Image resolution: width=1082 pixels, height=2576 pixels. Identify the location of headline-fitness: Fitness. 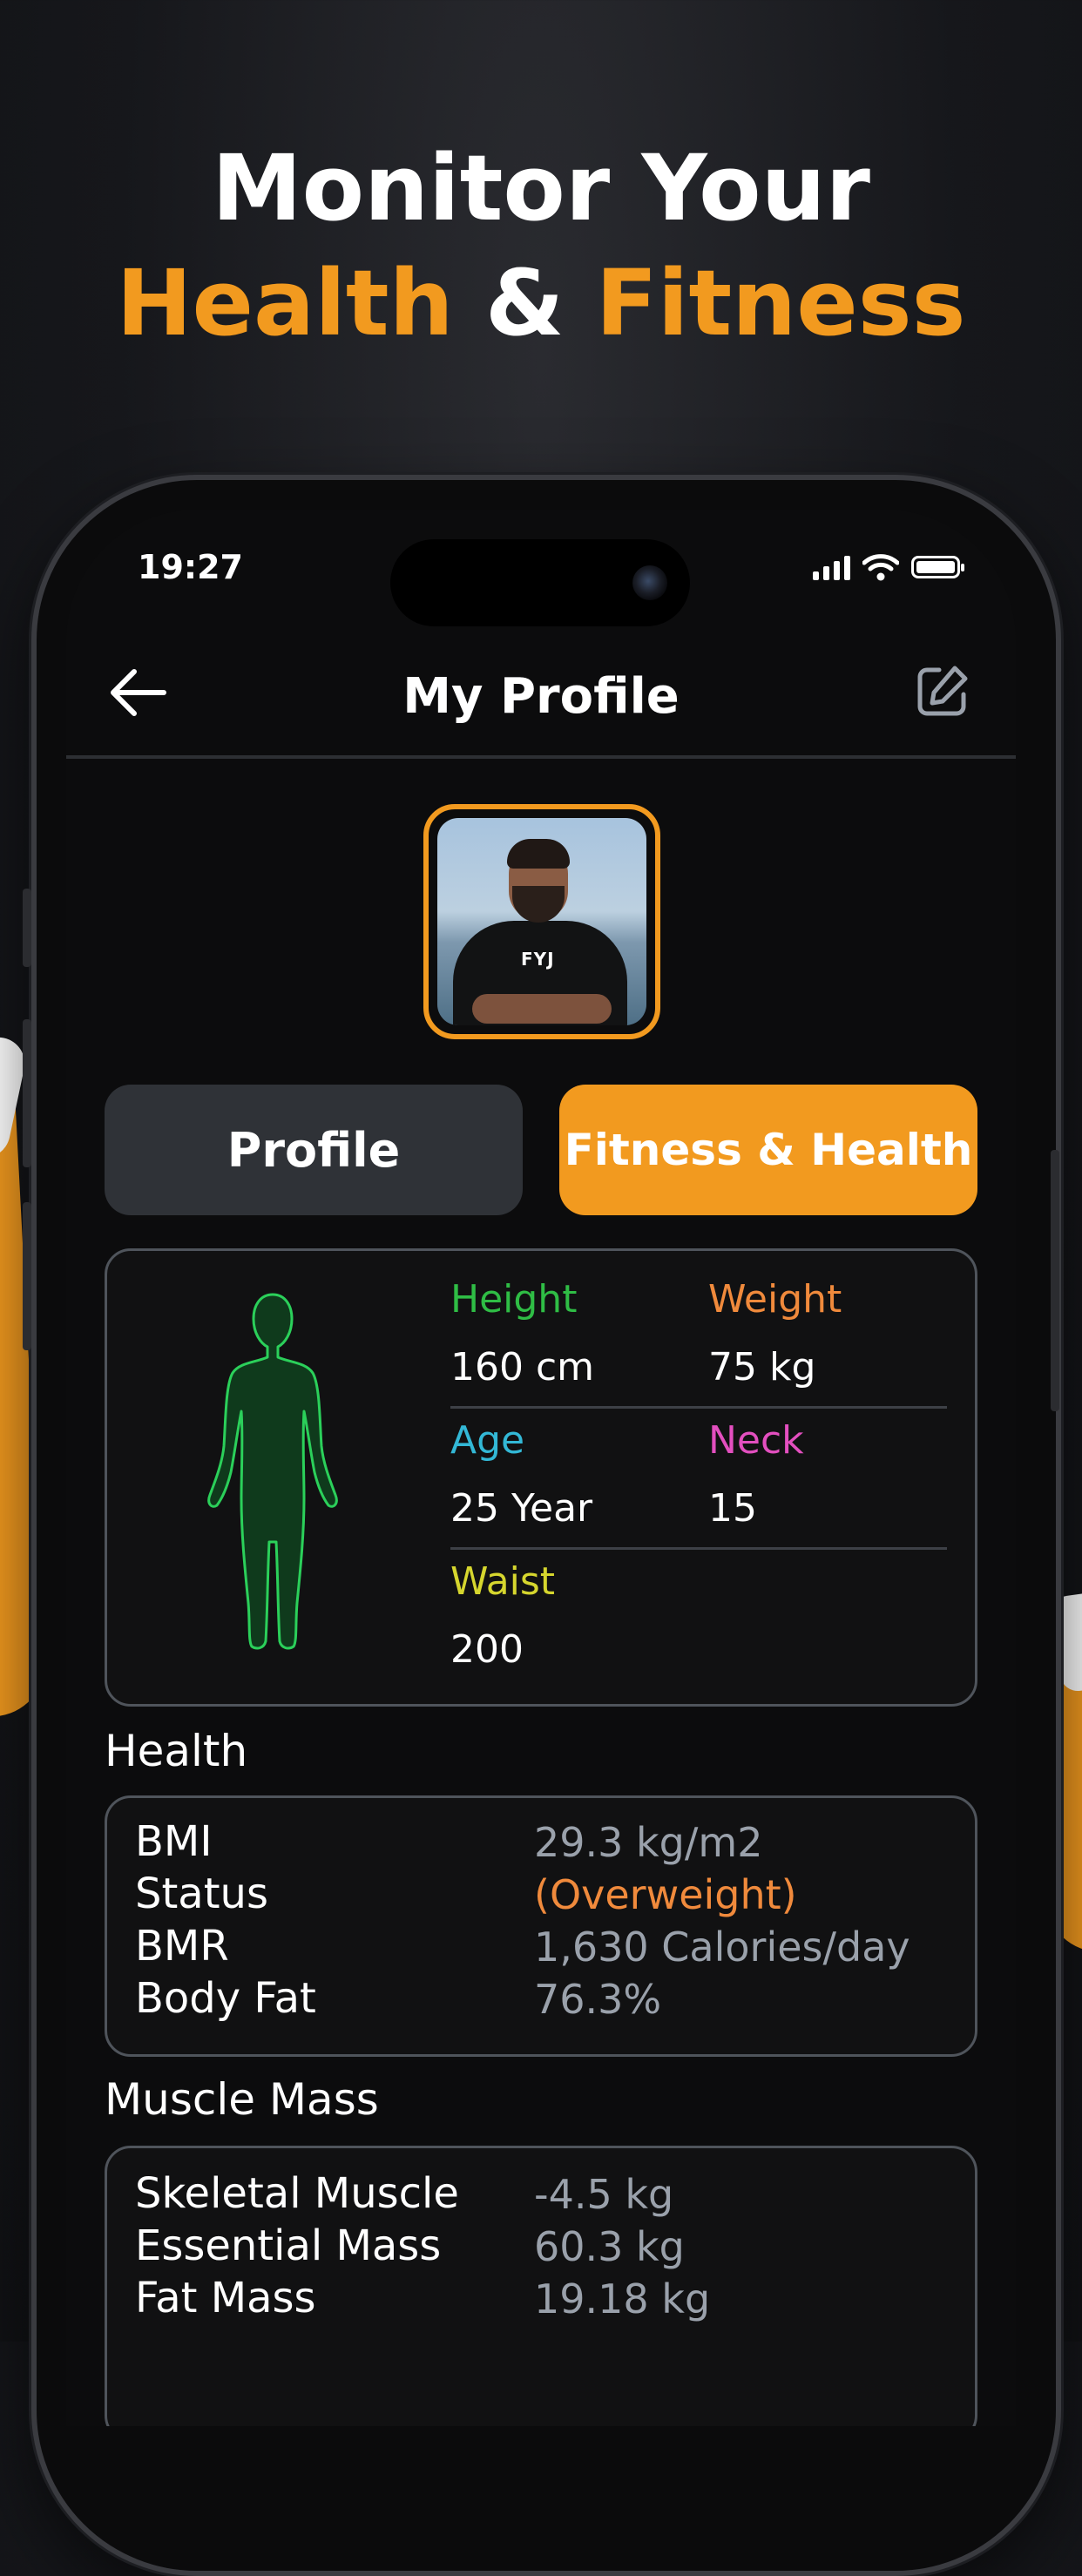
(780, 303).